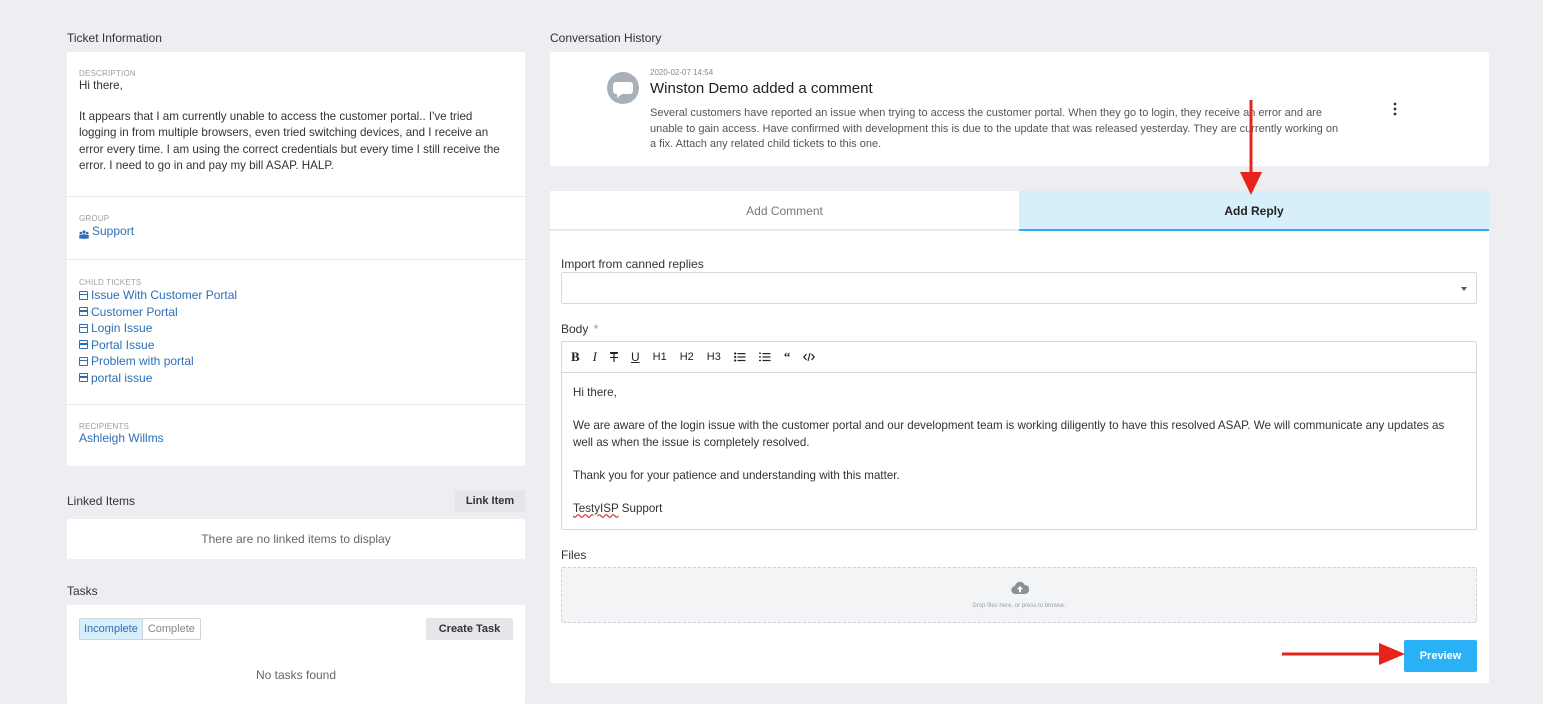 This screenshot has width=1543, height=704. I want to click on create-task-button: Create Task, so click(469, 629).